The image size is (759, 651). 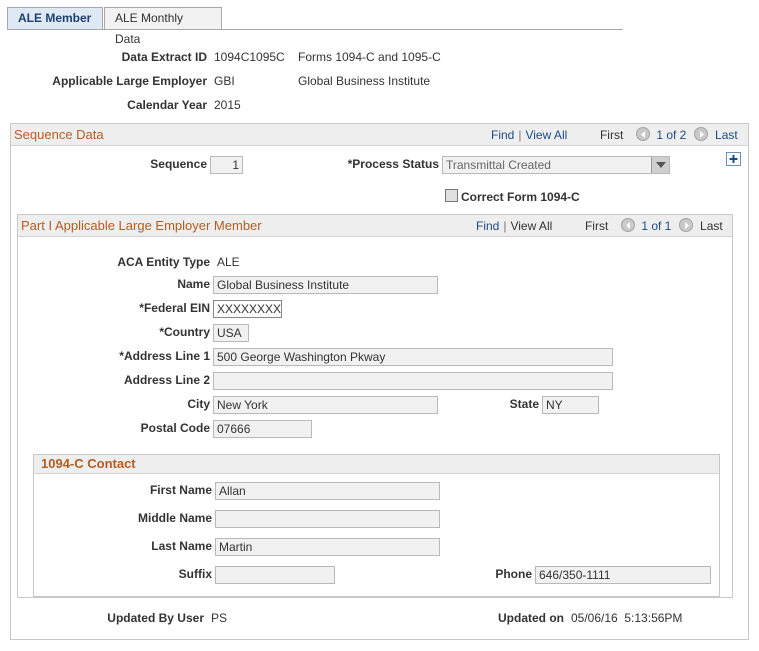 I want to click on address-line-1-field: 500 George Washington Pkway, so click(x=413, y=357).